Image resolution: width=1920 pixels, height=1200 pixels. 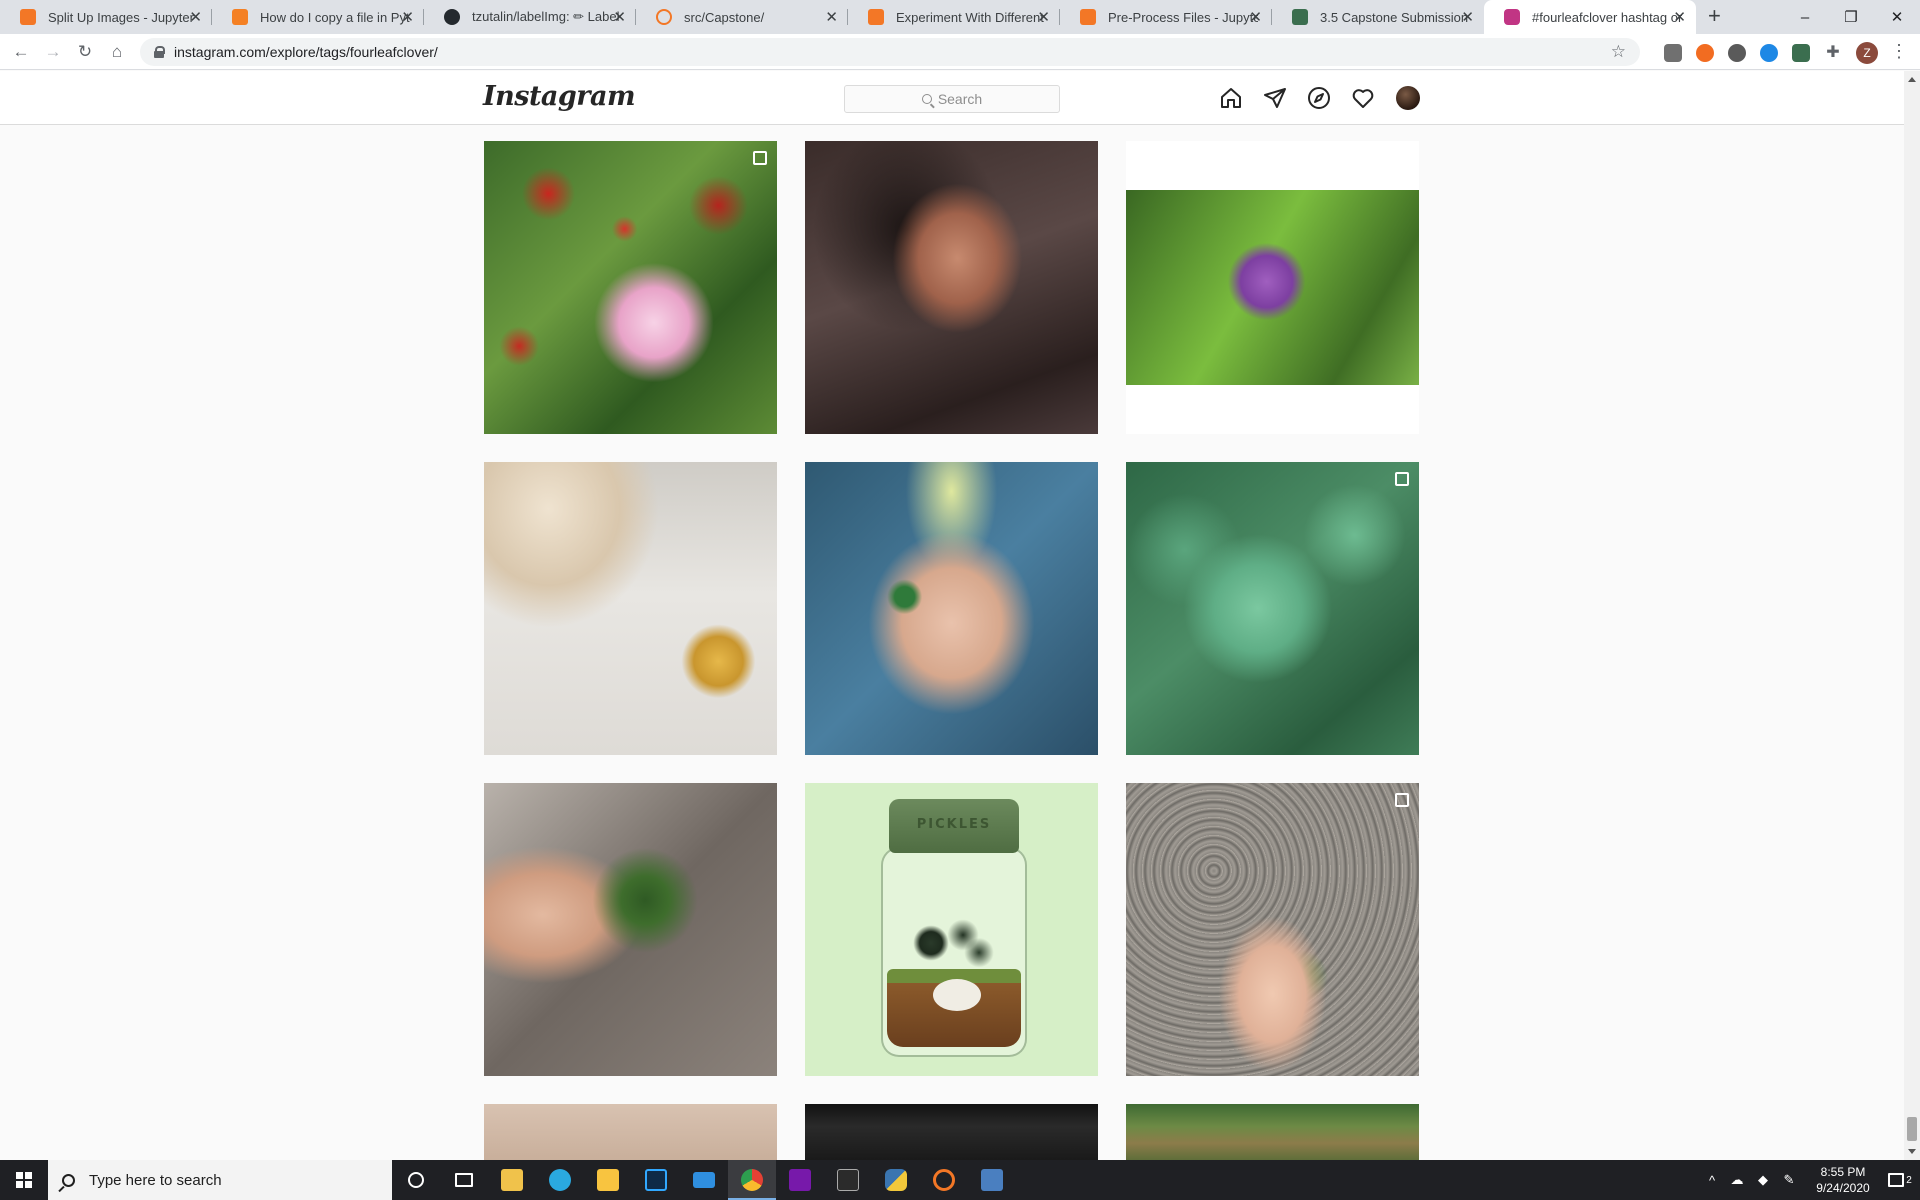 I want to click on stackoverflow-favicon-icon, so click(x=240, y=17).